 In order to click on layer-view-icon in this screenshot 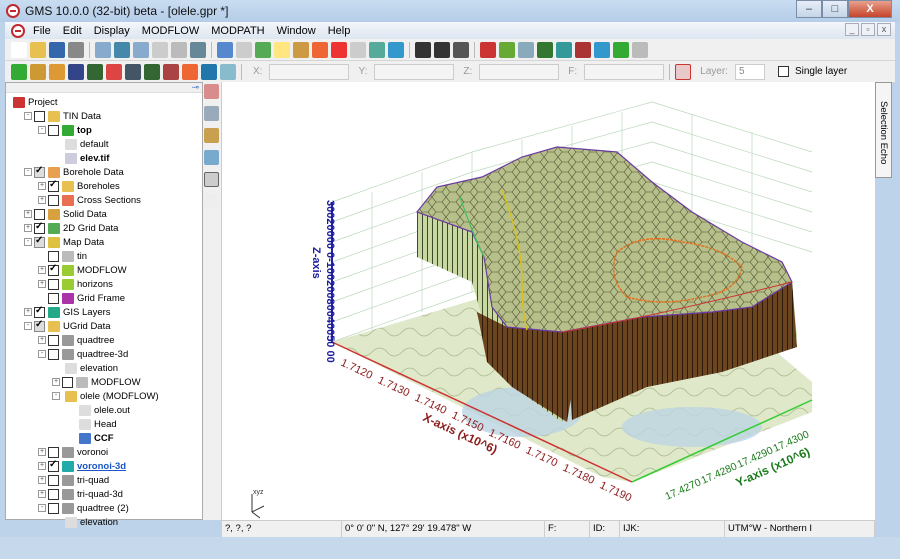, I will do `click(683, 71)`.